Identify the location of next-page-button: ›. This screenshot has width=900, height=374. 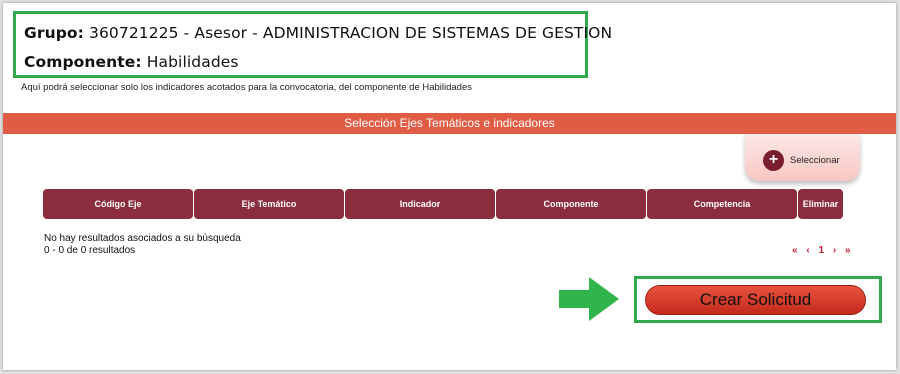
(834, 250).